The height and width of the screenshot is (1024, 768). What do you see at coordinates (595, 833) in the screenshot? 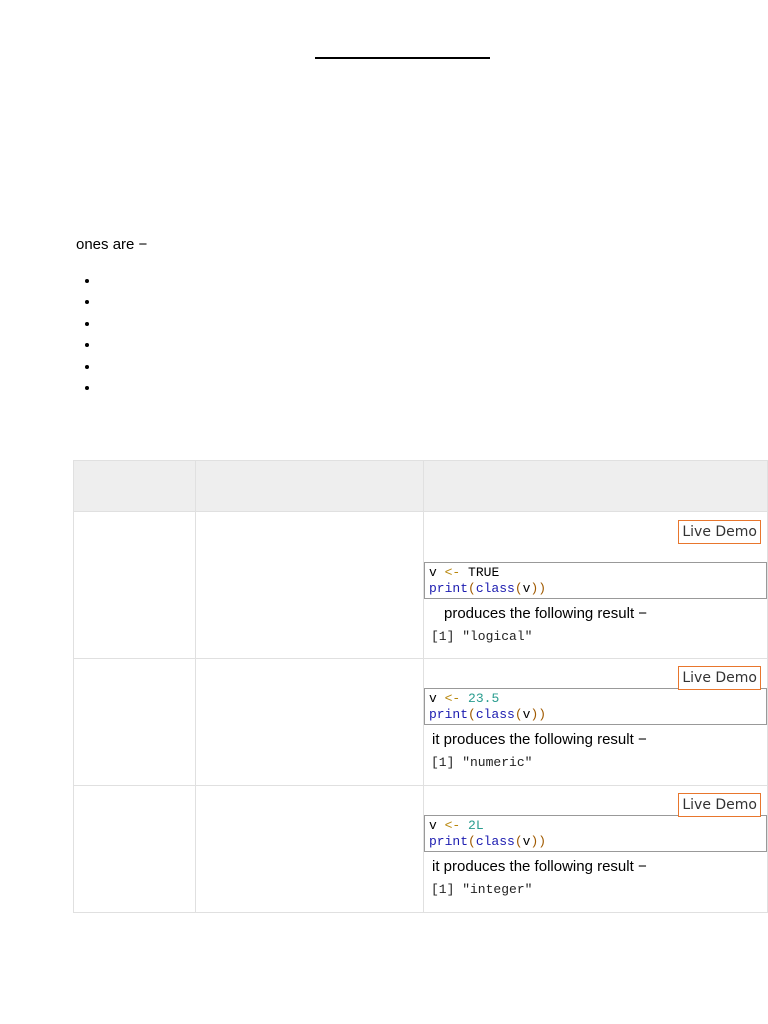
I see `code-block: v <- 2L print(class(v))` at bounding box center [595, 833].